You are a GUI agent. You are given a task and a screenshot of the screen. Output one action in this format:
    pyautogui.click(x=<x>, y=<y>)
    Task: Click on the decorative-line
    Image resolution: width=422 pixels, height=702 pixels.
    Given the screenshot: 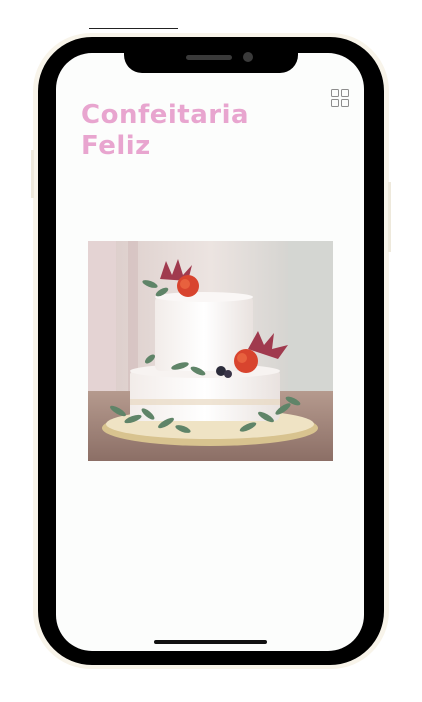 What is the action you would take?
    pyautogui.click(x=133, y=28)
    